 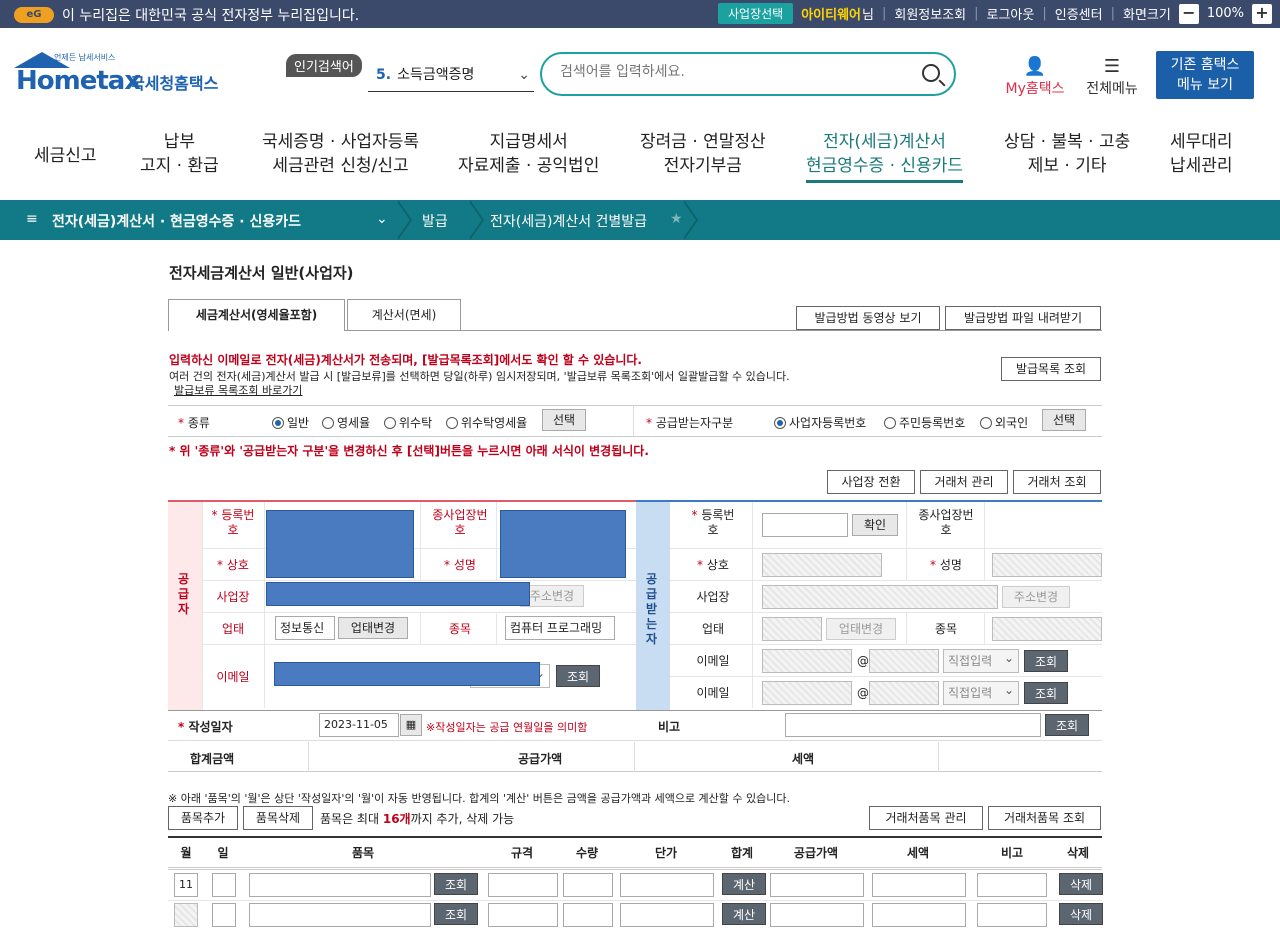 What do you see at coordinates (1004, 422) in the screenshot?
I see `radio-foreigner: 외국인` at bounding box center [1004, 422].